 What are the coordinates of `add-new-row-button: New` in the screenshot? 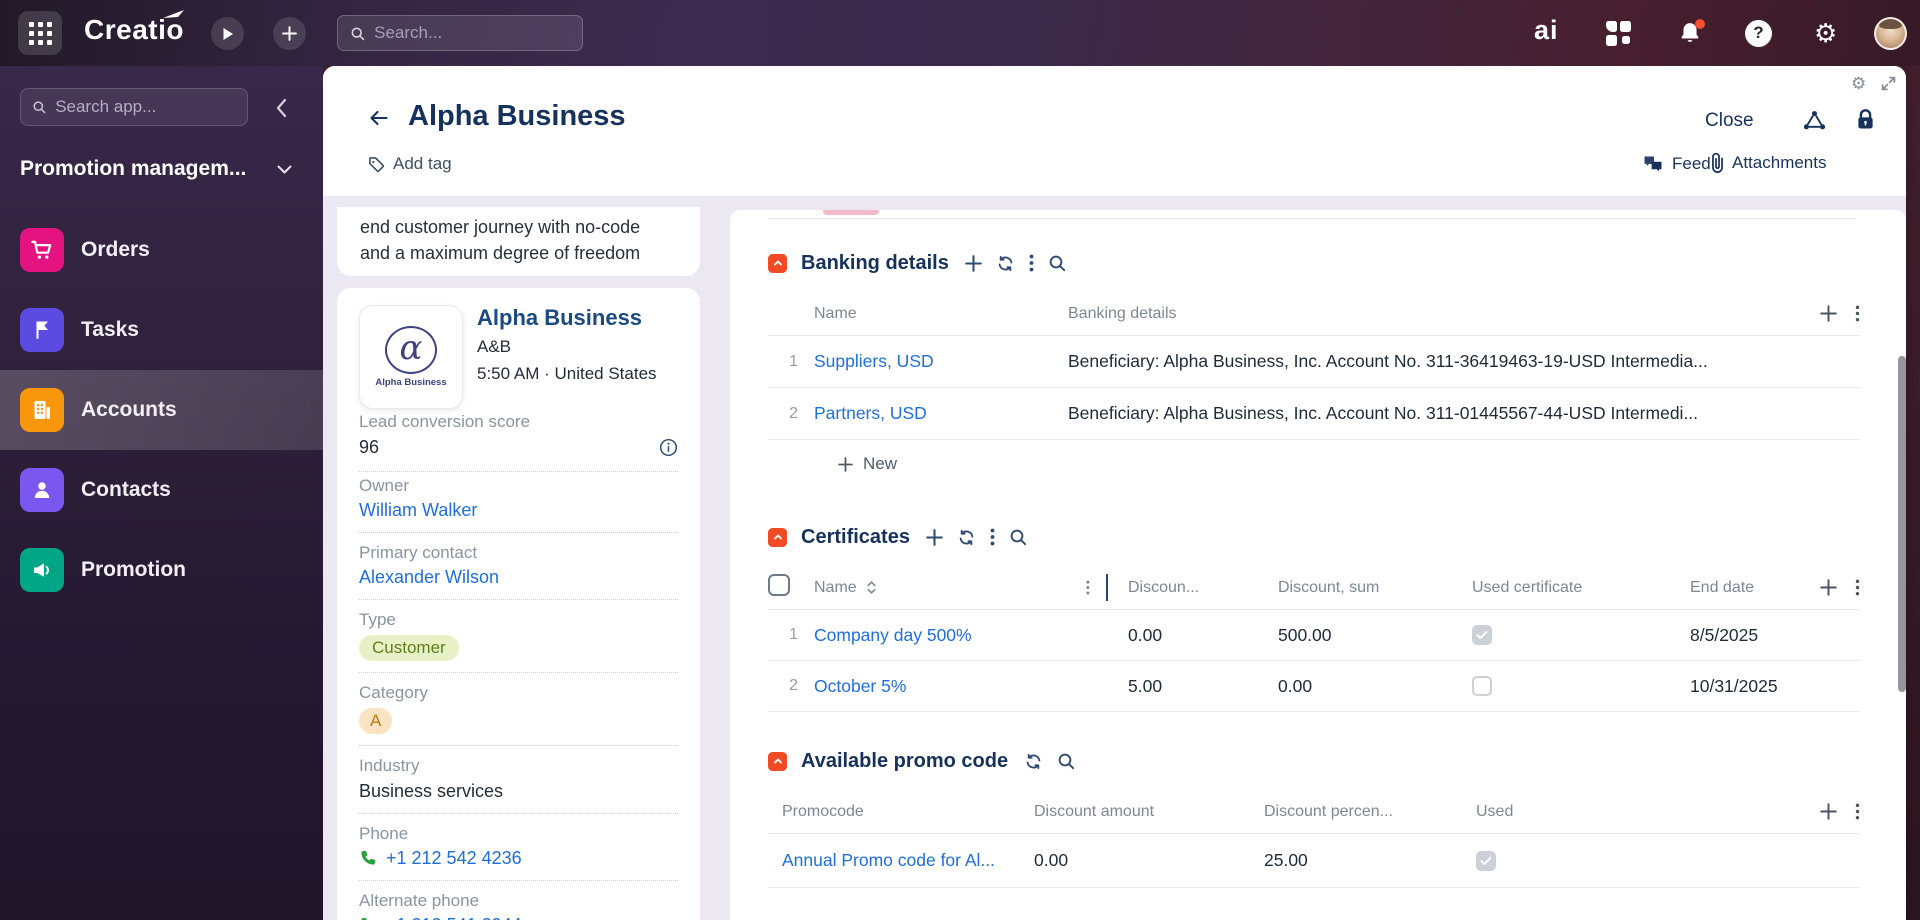 It's located at (1314, 464).